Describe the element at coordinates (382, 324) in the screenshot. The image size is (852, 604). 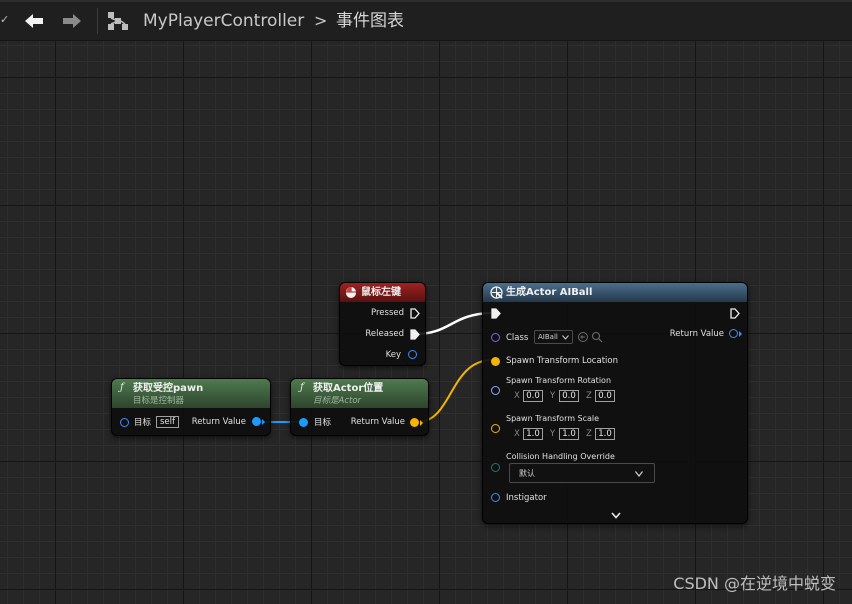
I see `node-left-mouse-button: 鼠标左键 Pressed Released Key` at that location.